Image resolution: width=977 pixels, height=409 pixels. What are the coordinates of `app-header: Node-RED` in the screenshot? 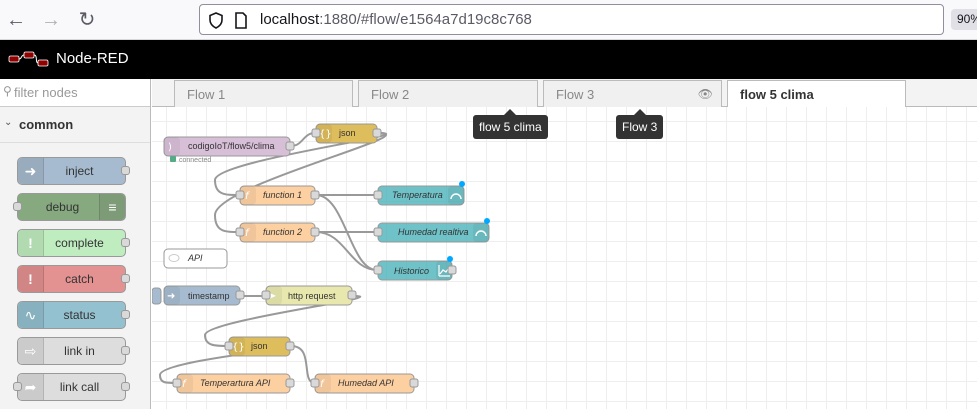 It's located at (488, 59).